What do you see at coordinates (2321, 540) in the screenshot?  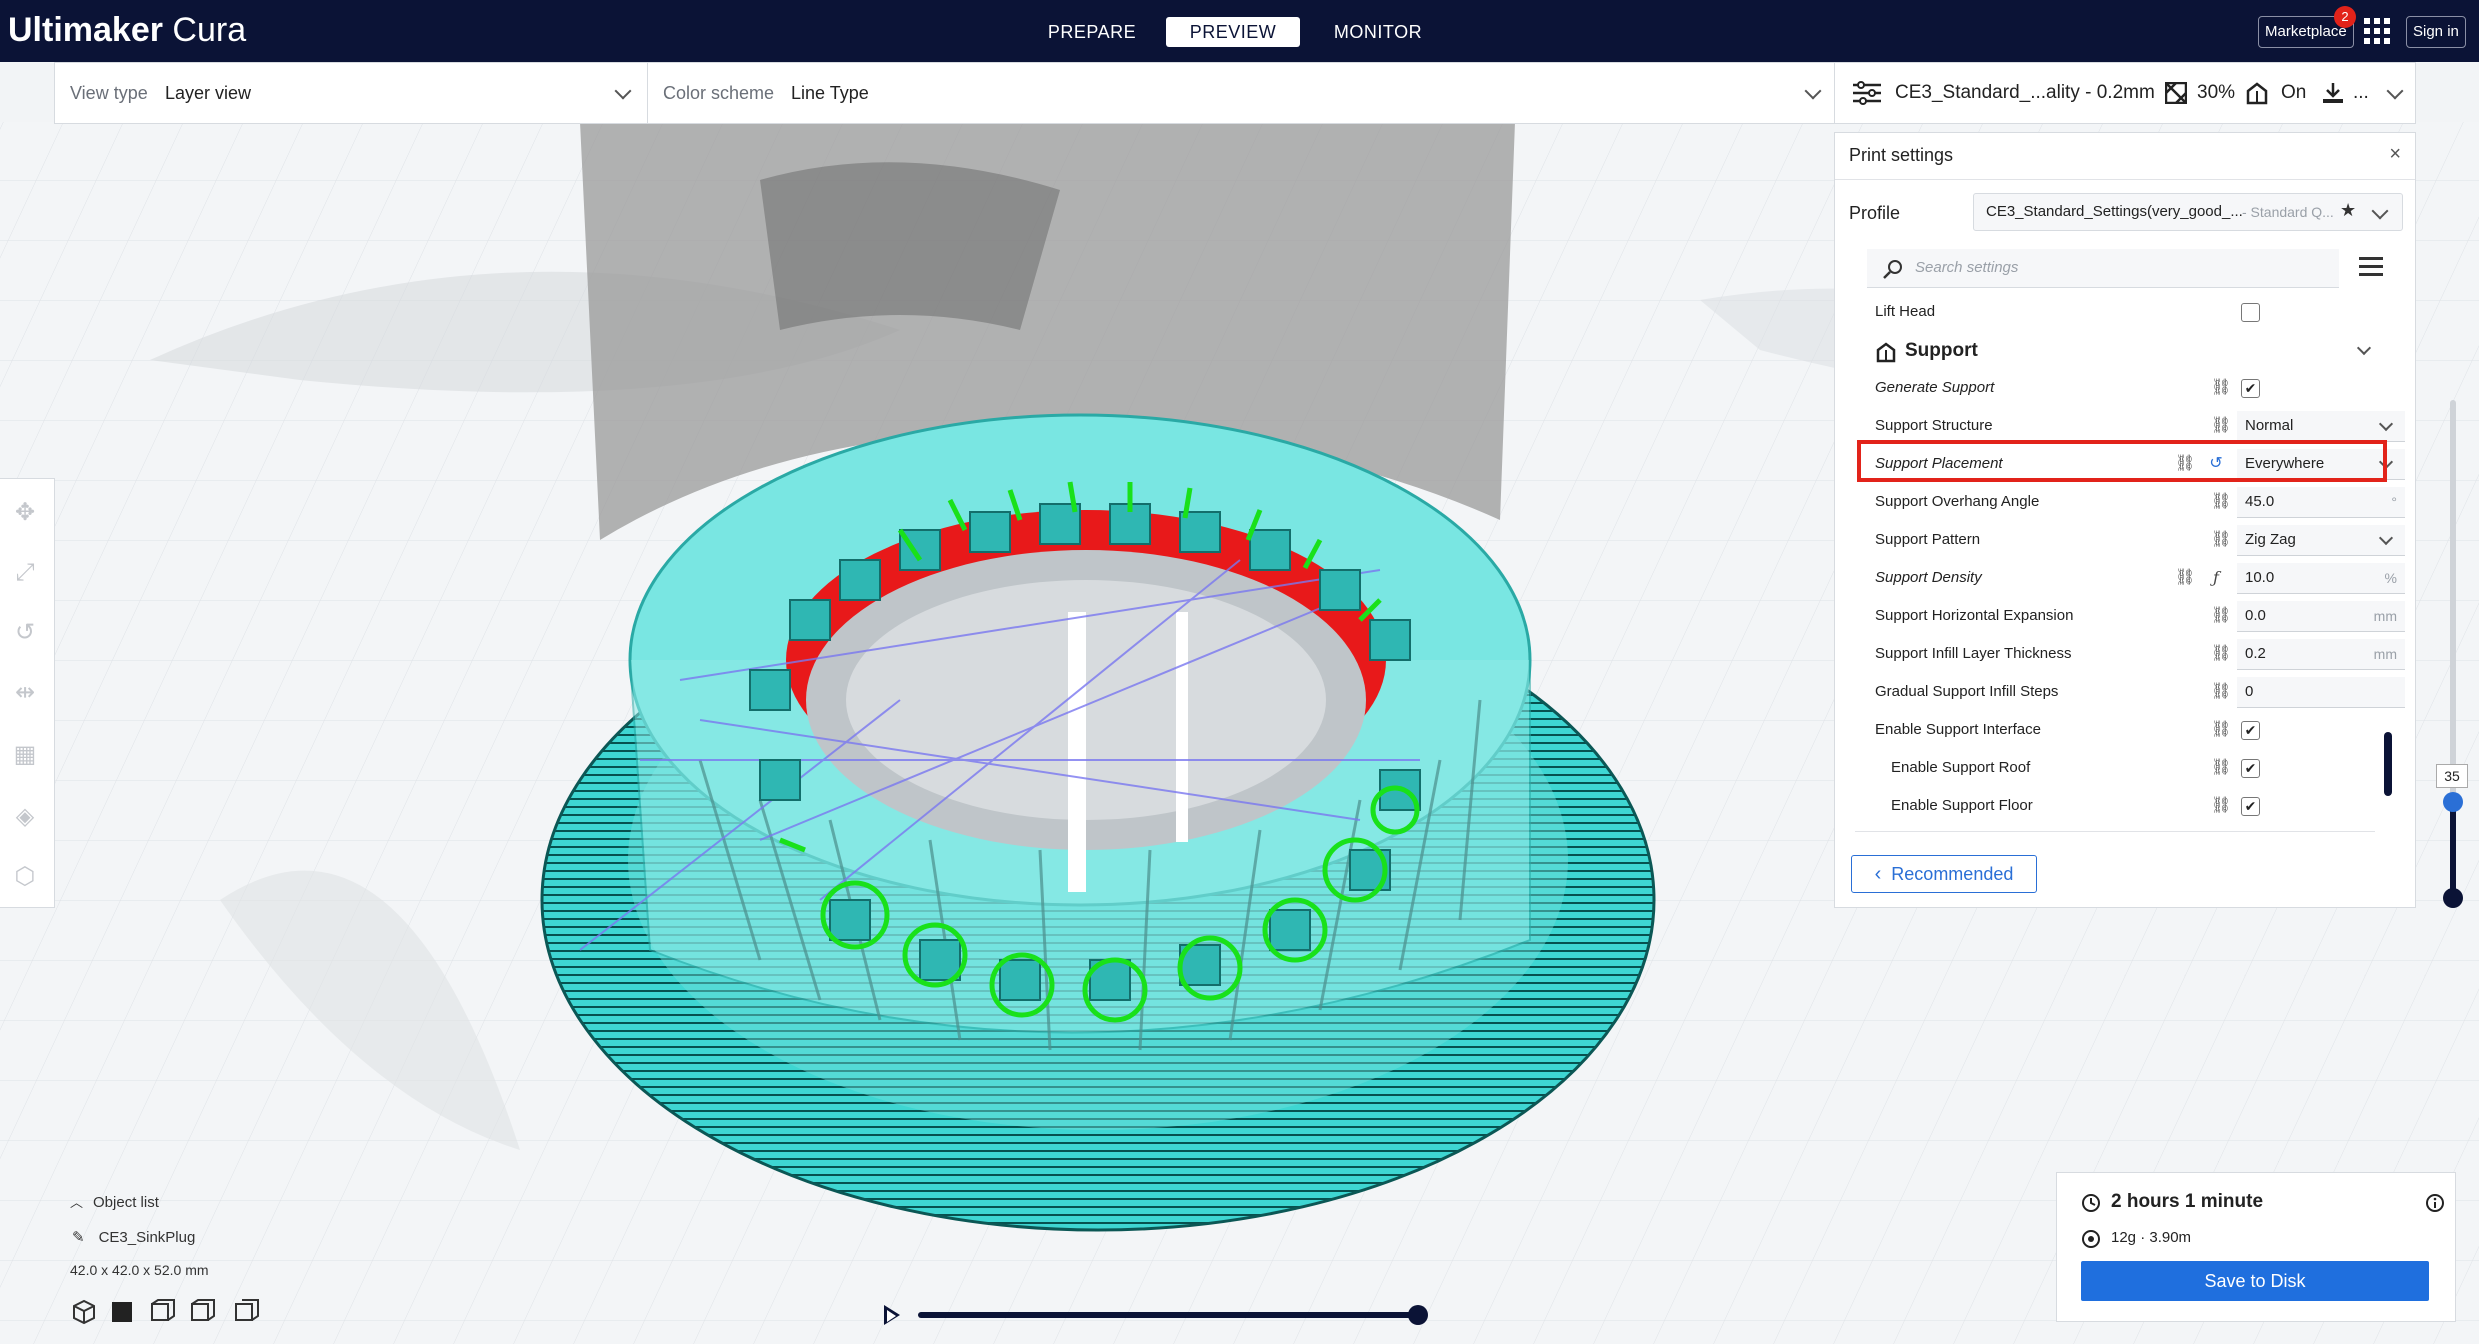 I see `support-pattern-select: Zig Zag` at bounding box center [2321, 540].